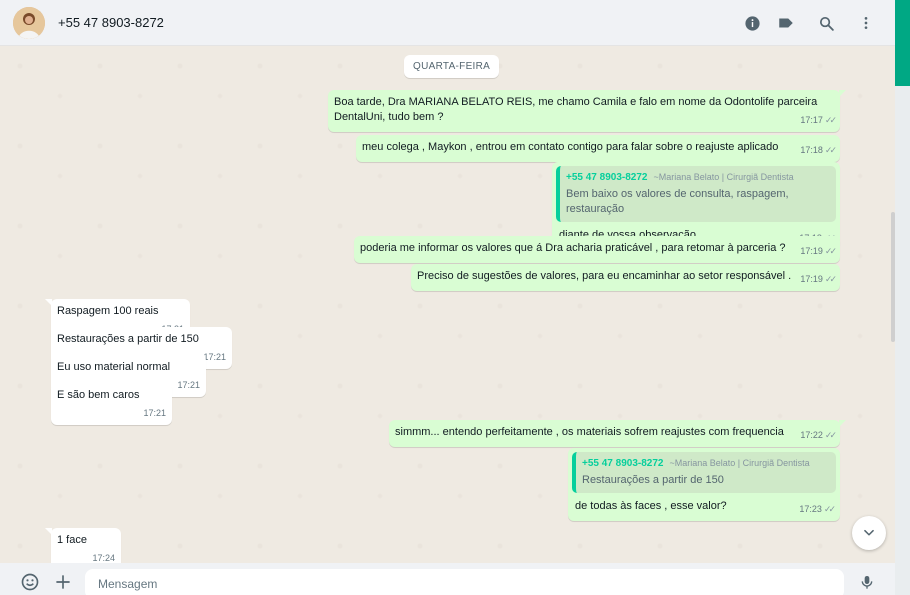  What do you see at coordinates (826, 23) in the screenshot?
I see `search-icon` at bounding box center [826, 23].